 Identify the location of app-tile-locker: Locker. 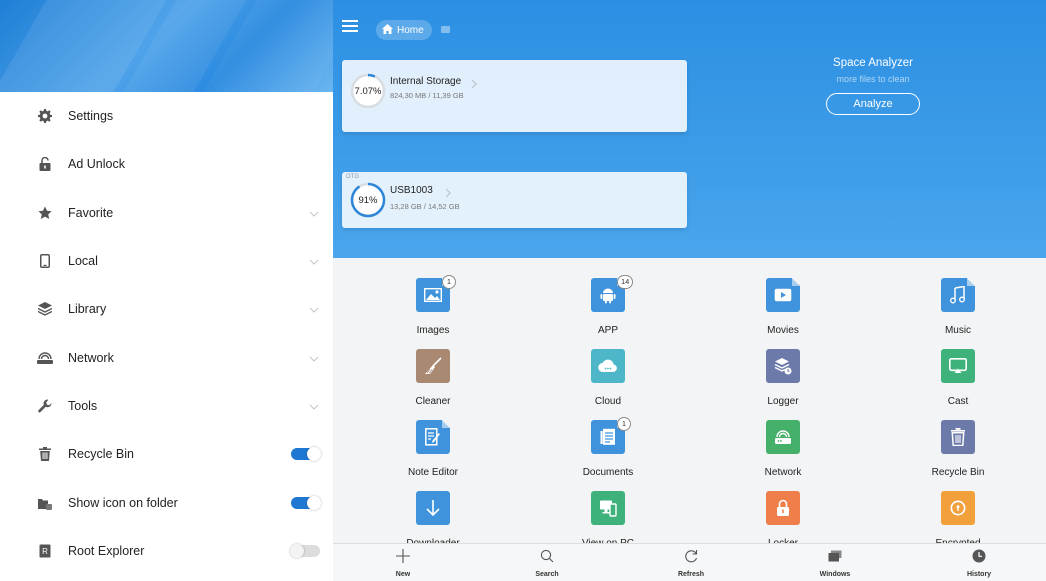
(783, 515).